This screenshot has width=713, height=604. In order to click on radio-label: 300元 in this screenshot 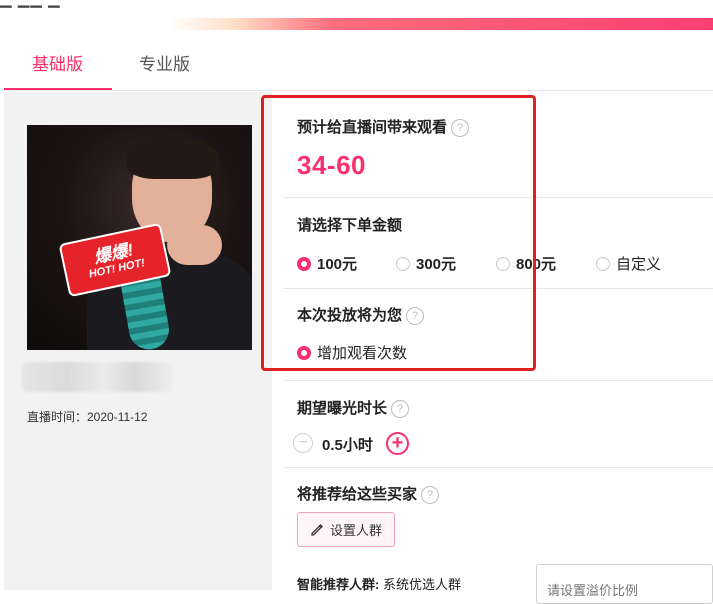, I will do `click(436, 264)`.